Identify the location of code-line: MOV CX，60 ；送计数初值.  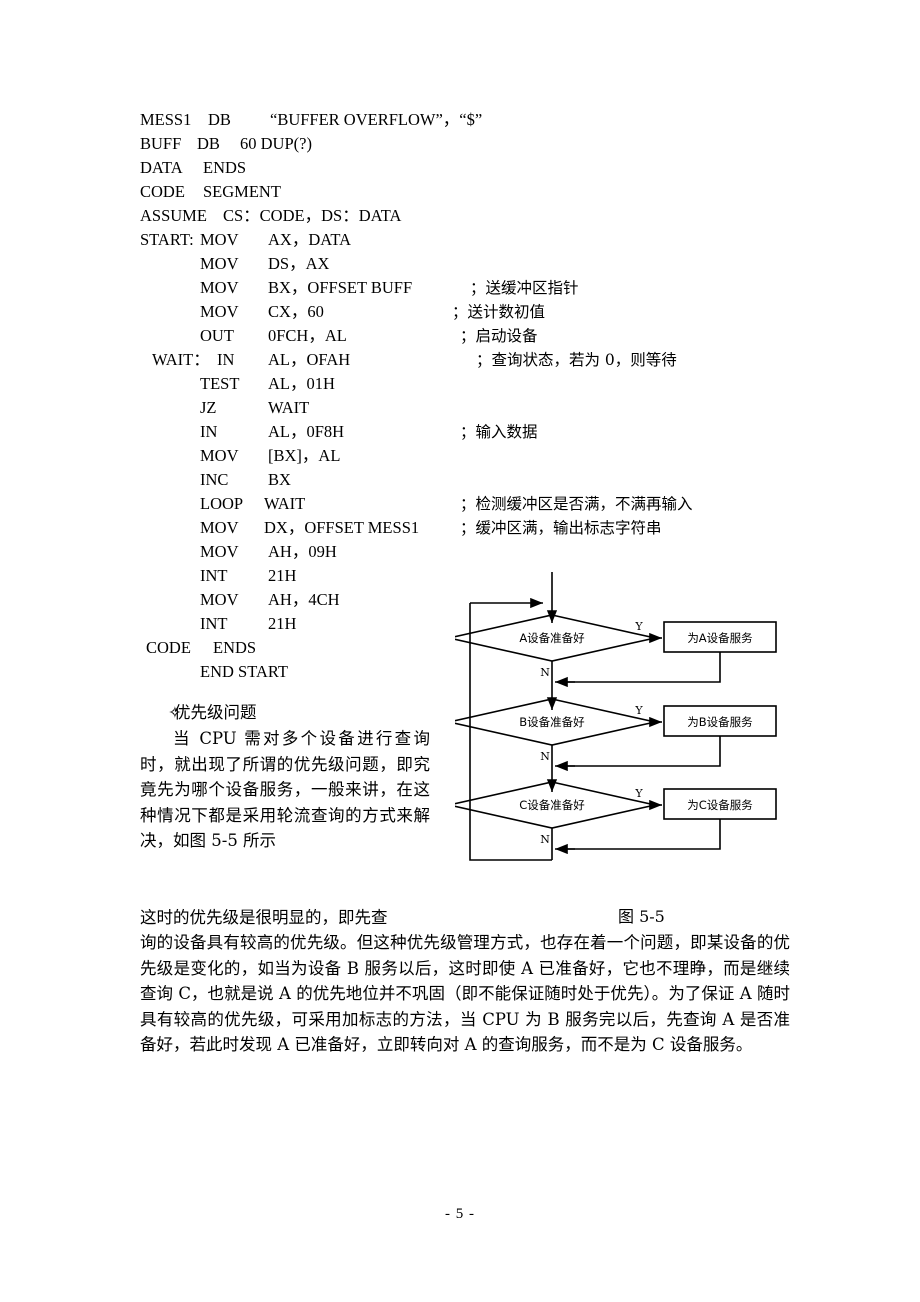
(465, 312).